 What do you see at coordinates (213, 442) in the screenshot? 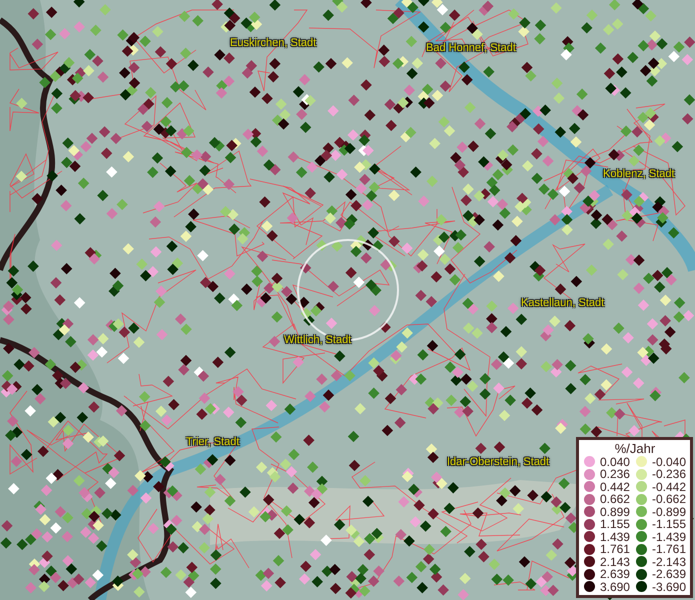
I see `city-label: Trier, Stadt` at bounding box center [213, 442].